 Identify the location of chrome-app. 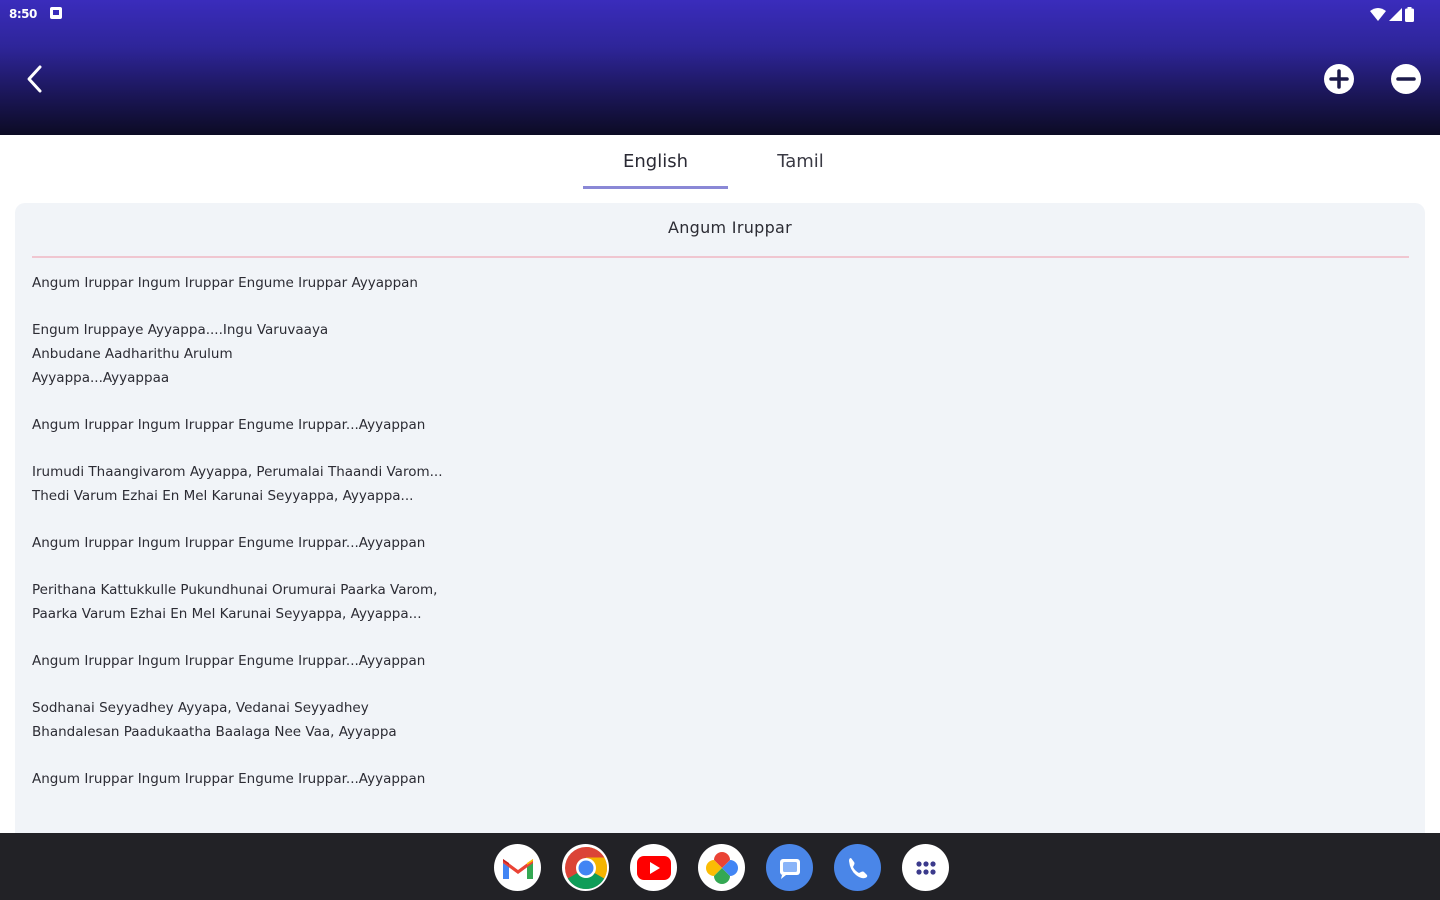
(585, 867).